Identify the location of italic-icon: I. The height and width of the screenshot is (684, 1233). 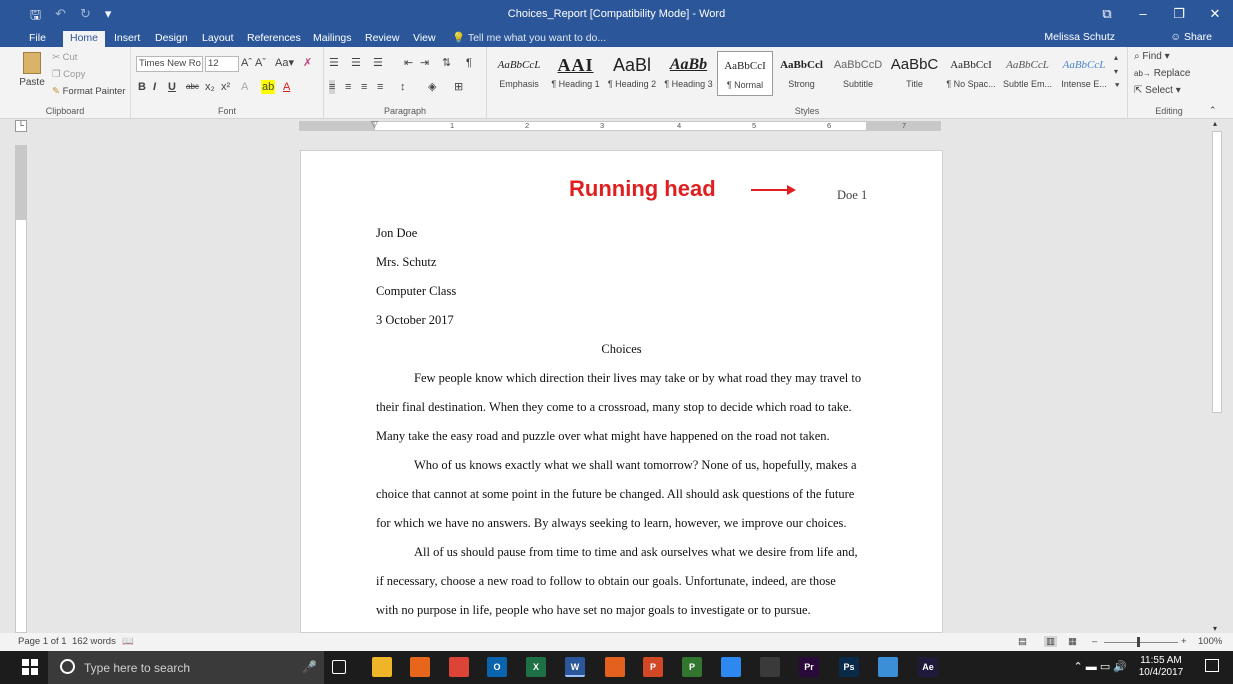
(154, 87).